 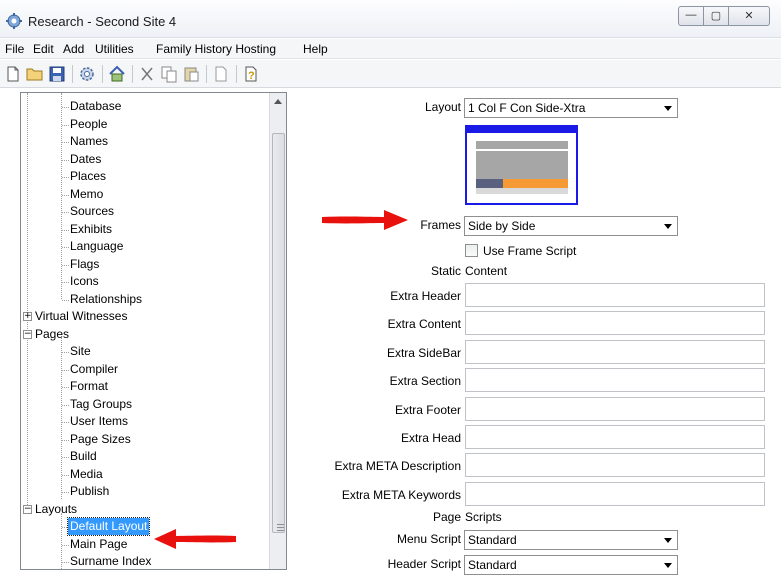 What do you see at coordinates (43, 49) in the screenshot?
I see `menu-edit: Edit` at bounding box center [43, 49].